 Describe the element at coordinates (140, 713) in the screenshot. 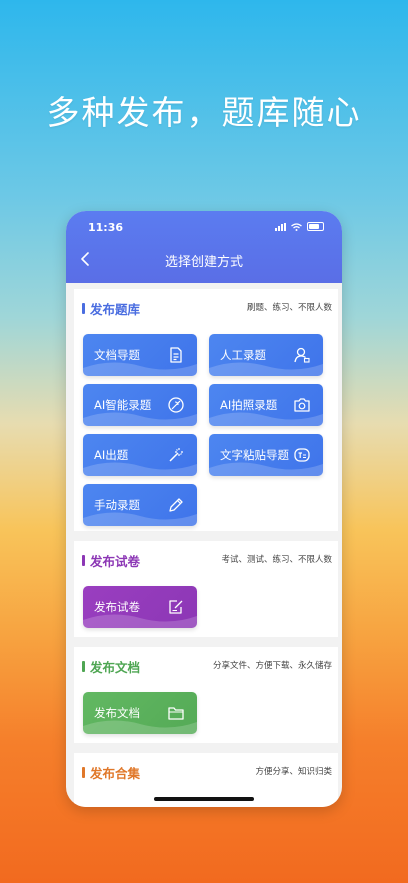

I see `tile-publish-document: 发布文档` at that location.